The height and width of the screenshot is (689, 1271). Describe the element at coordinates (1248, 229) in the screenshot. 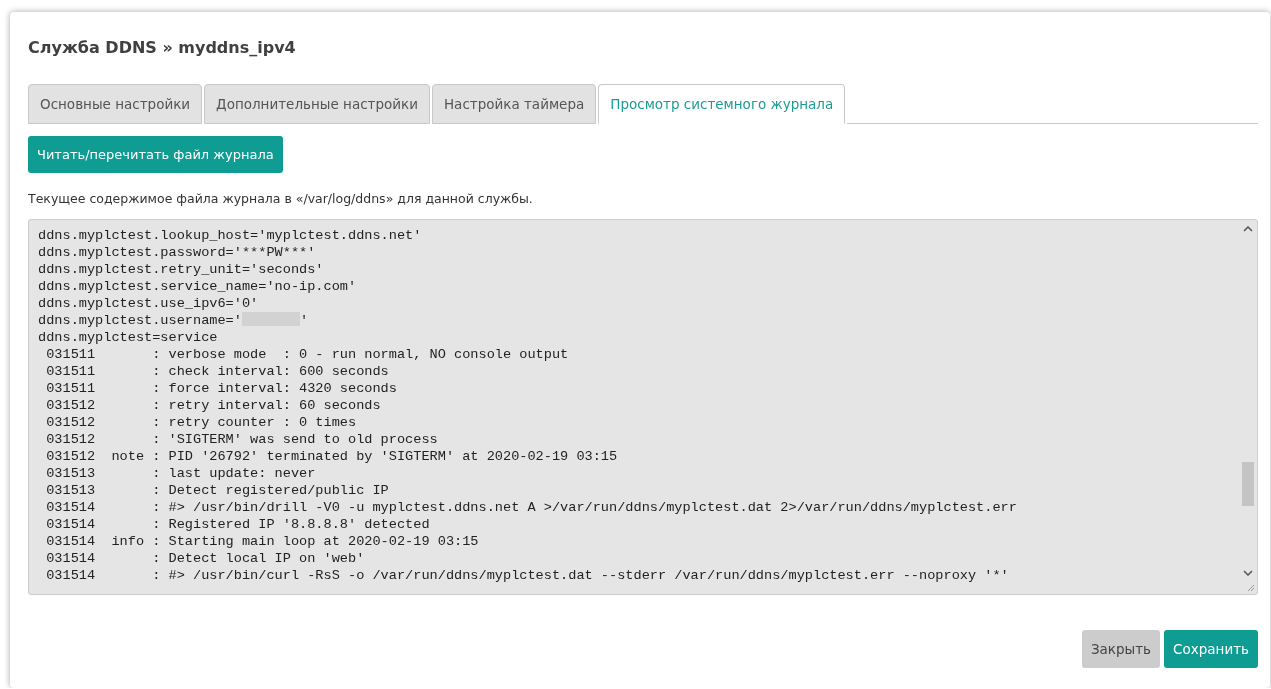

I see `scroll-up-icon` at that location.